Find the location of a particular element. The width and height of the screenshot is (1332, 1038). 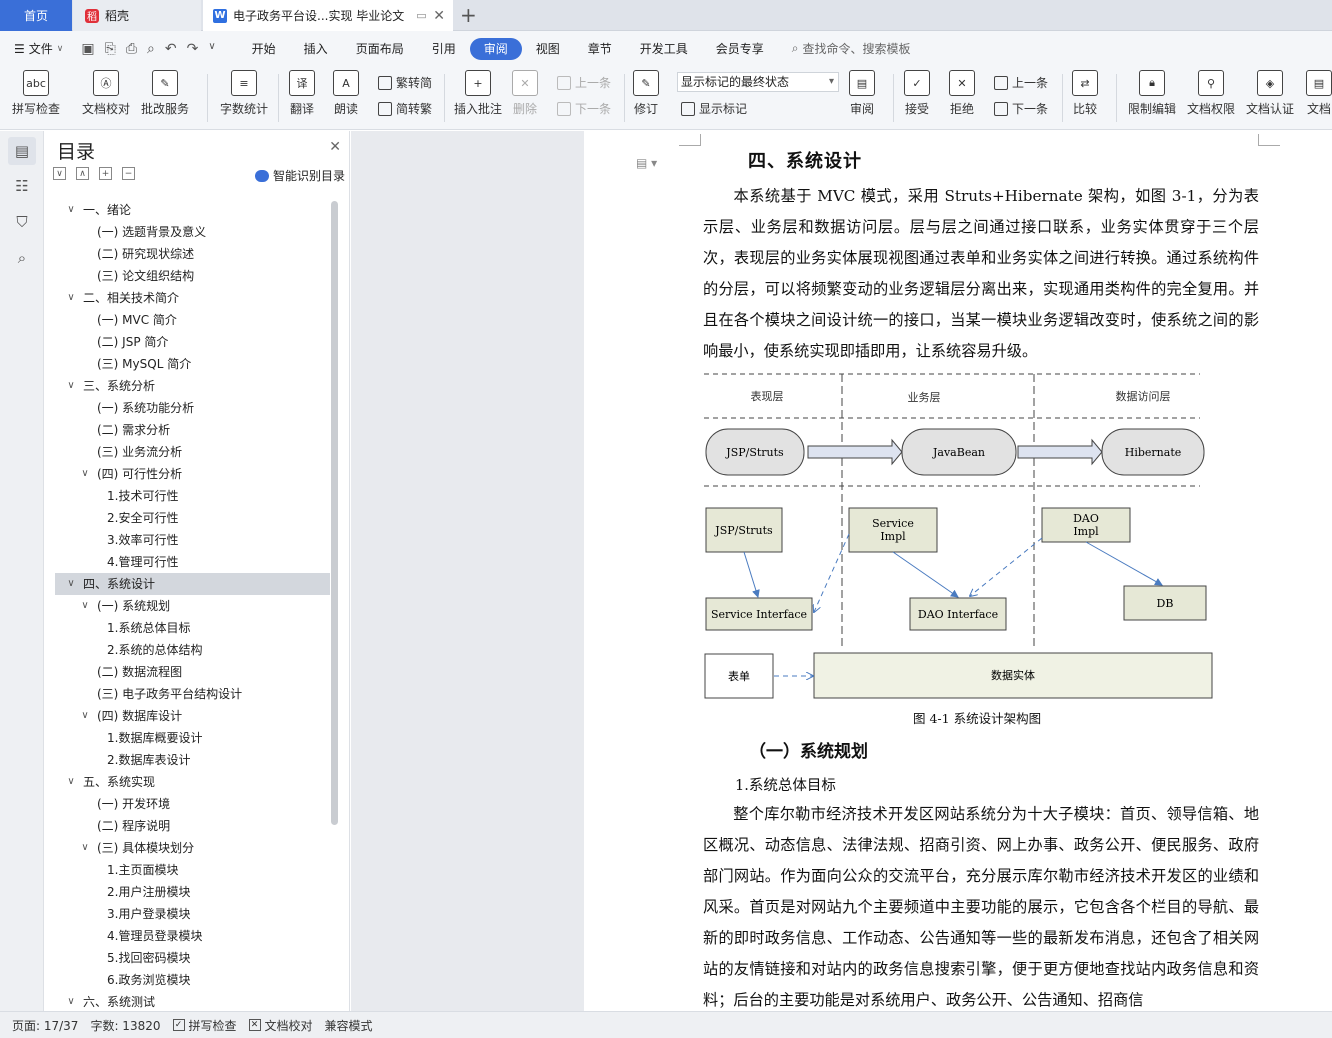

close-tab-icon: ✕ is located at coordinates (439, 16).